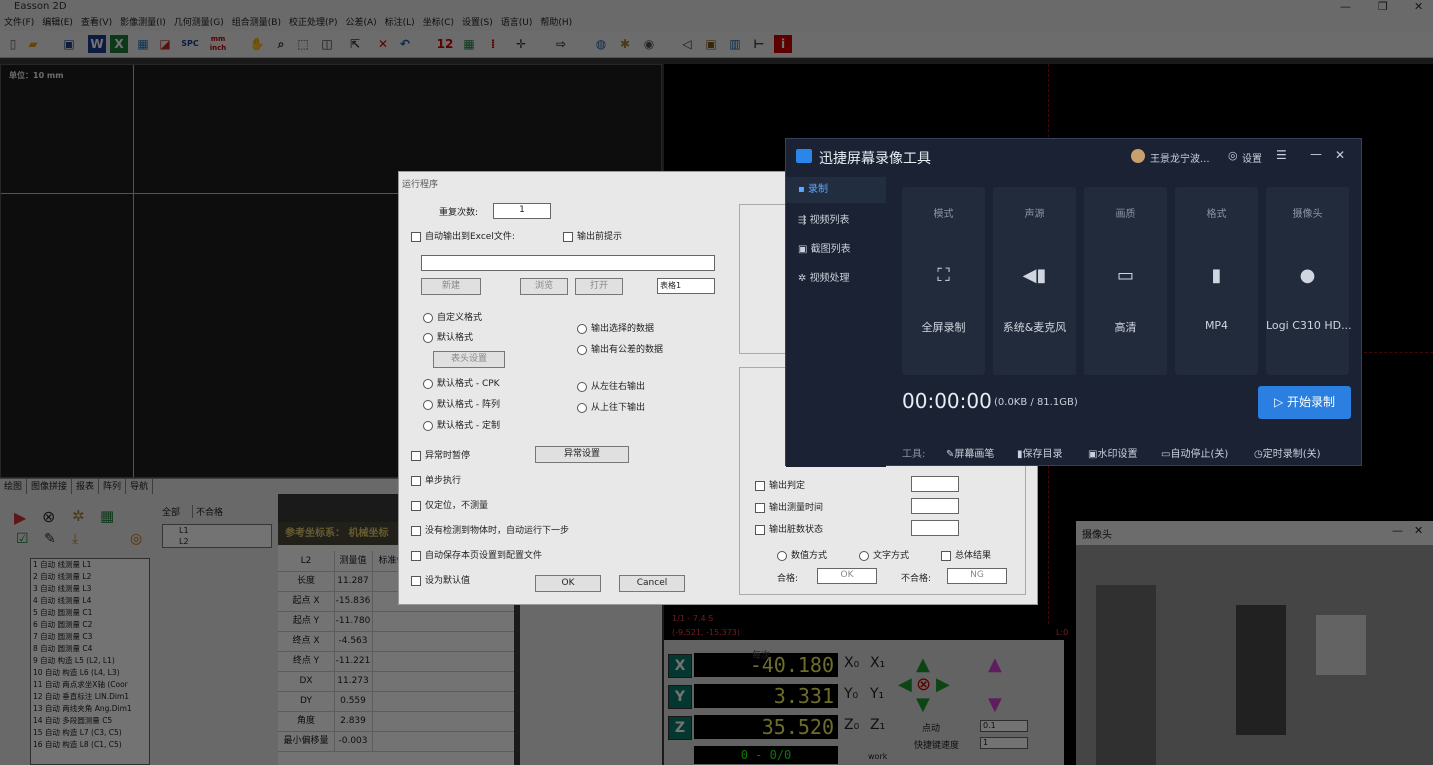  I want to click on tools-icon: ✲, so click(78, 516).